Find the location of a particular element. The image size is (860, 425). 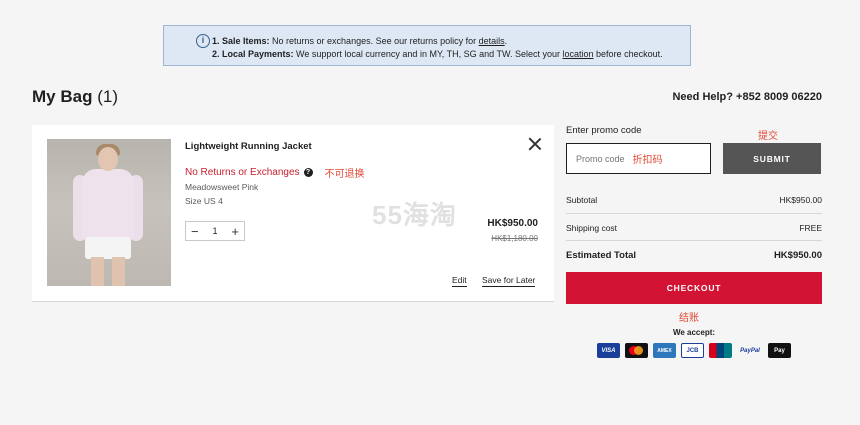

quantity-value: 1 is located at coordinates (215, 231).